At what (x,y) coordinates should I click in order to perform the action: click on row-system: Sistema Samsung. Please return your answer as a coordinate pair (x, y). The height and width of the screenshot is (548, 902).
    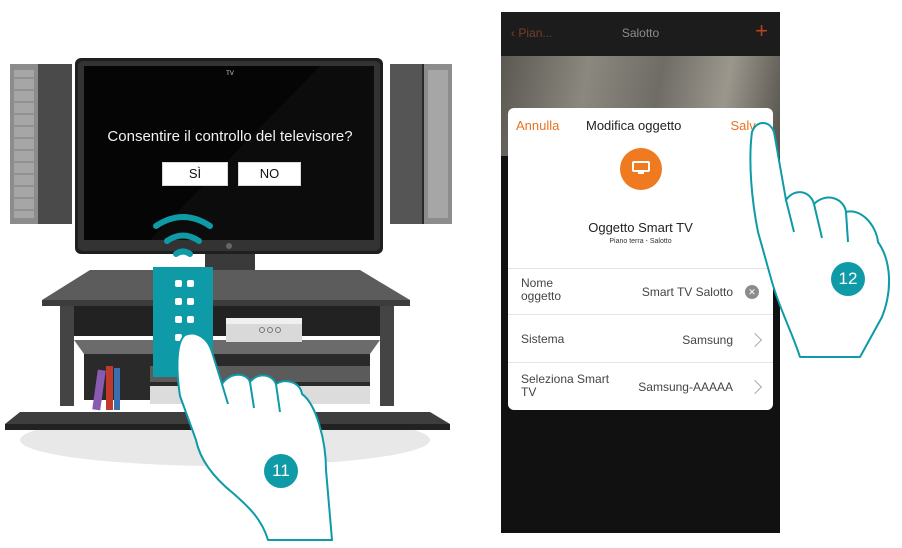
    Looking at the image, I should click on (640, 338).